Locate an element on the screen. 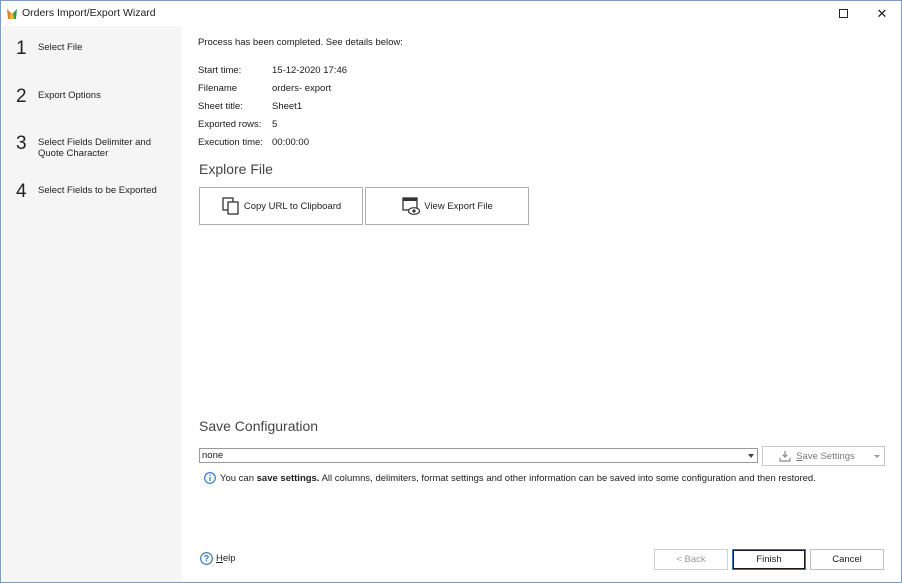 This screenshot has width=902, height=583. download-icon is located at coordinates (785, 456).